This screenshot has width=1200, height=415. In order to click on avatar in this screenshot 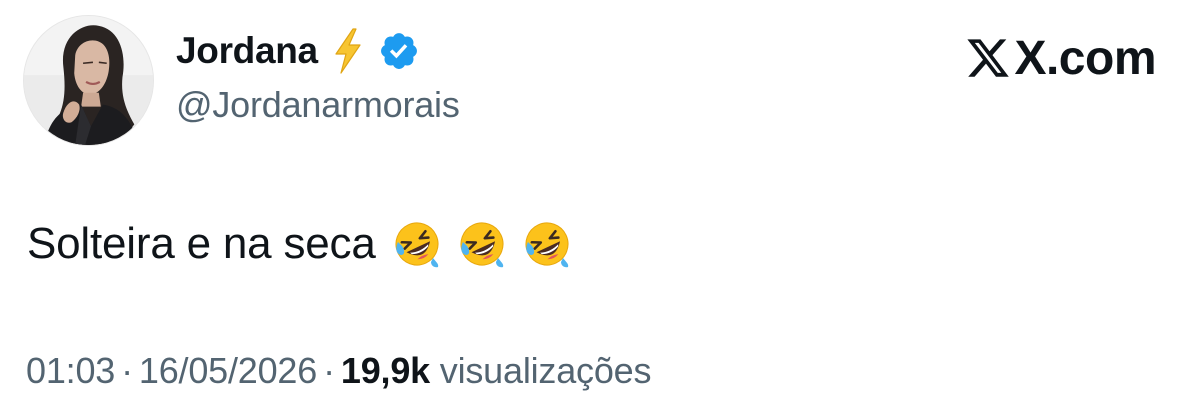, I will do `click(88, 80)`.